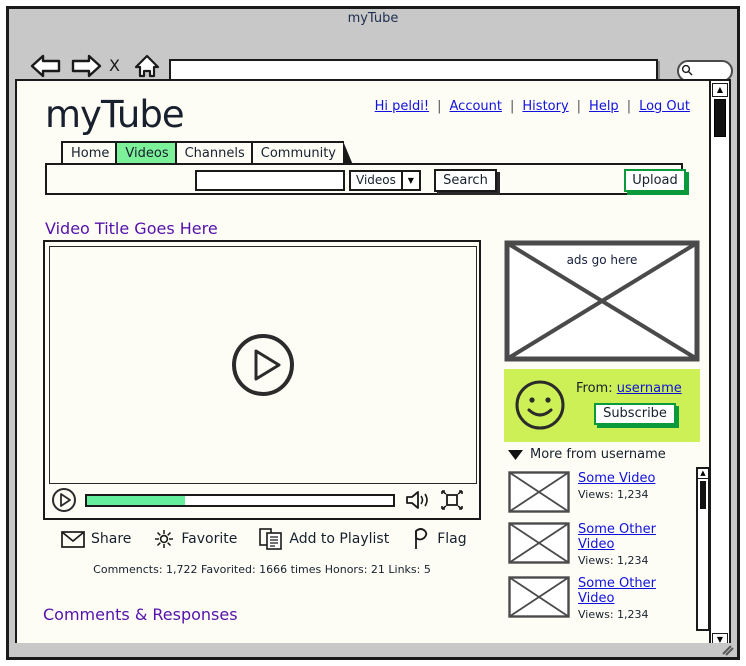 This screenshot has height=666, width=746. I want to click on search-bar: Videos ▼ Search Upload, so click(365, 179).